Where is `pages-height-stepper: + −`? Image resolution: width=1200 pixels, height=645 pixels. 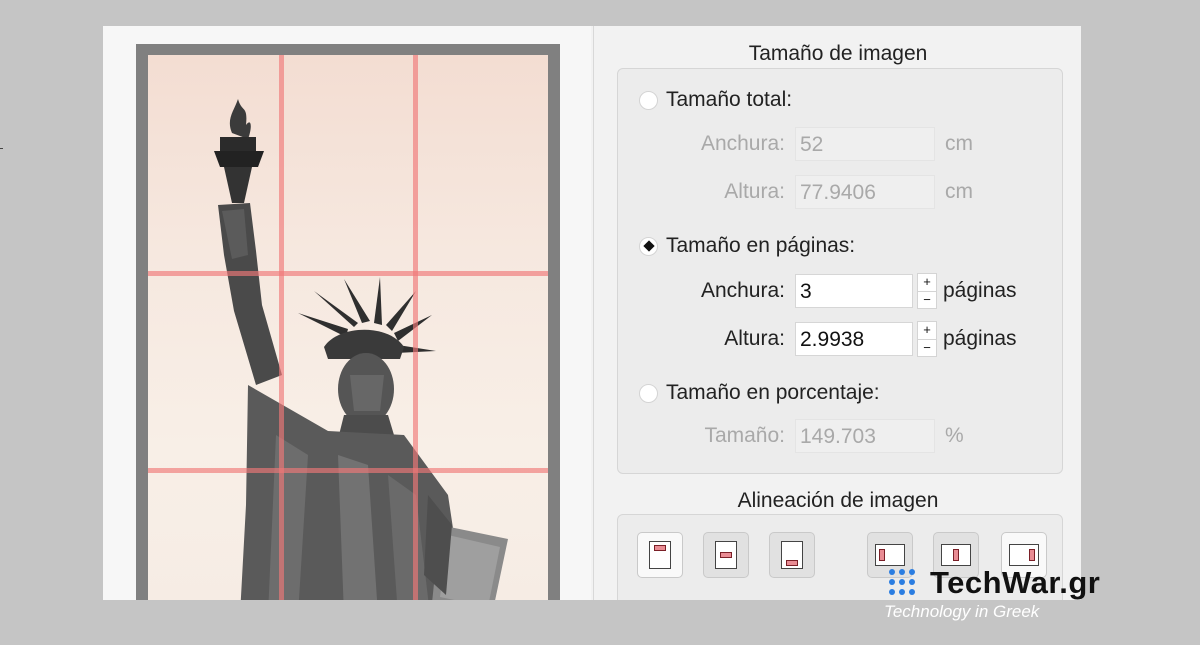 pages-height-stepper: + − is located at coordinates (927, 339).